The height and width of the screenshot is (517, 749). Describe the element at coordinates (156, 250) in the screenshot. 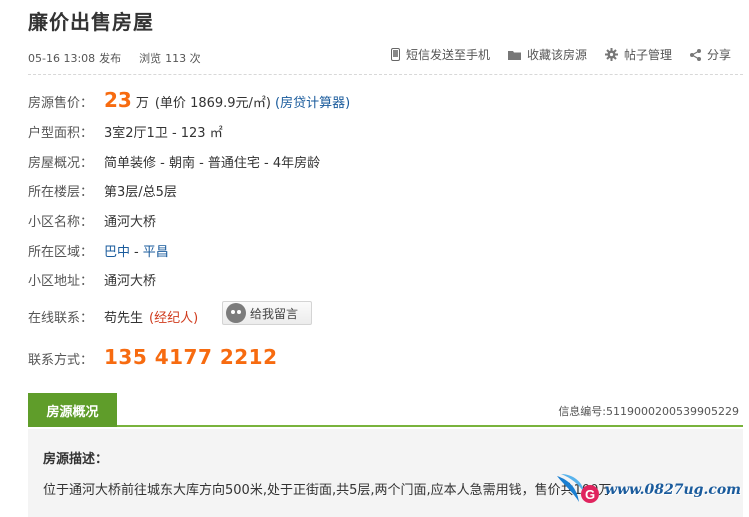

I see `district-county-link: 平昌` at that location.